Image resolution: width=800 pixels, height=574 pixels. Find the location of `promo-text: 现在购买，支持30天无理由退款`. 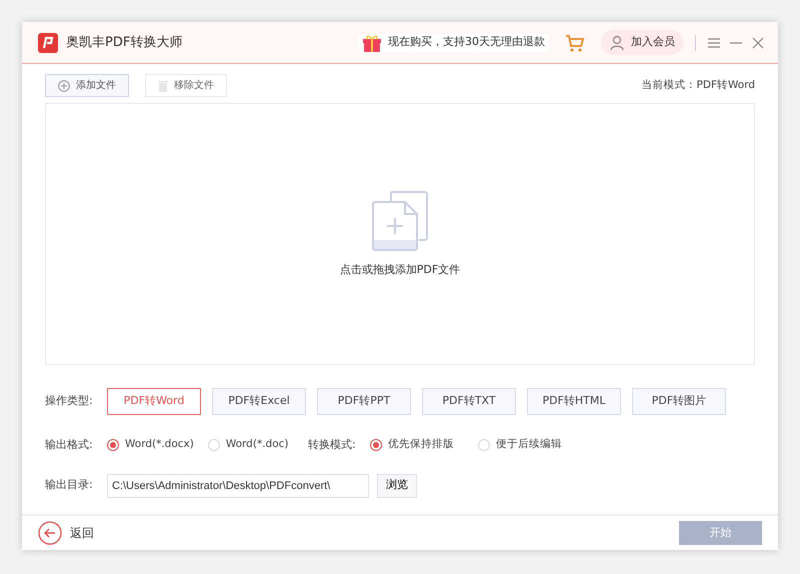

promo-text: 现在购买，支持30天无理由退款 is located at coordinates (466, 42).